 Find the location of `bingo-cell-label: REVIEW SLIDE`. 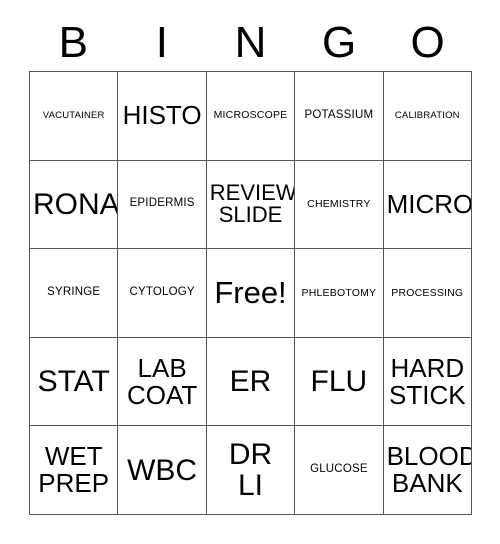

bingo-cell-label: REVIEW SLIDE is located at coordinates (252, 203).